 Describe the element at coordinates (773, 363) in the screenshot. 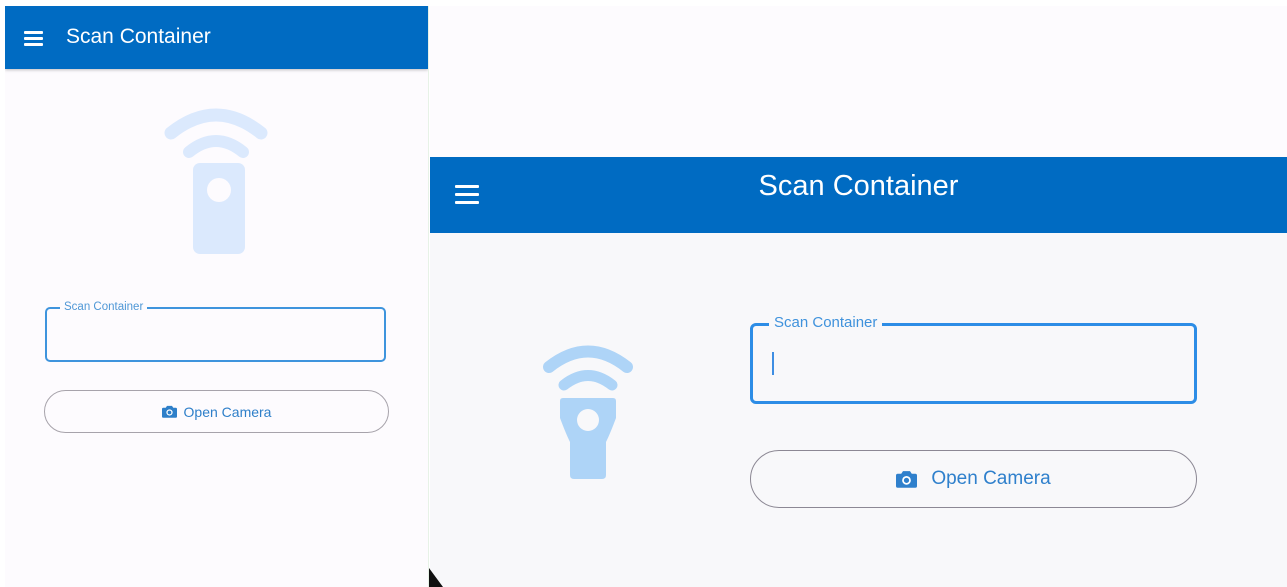

I see `text-caret` at that location.